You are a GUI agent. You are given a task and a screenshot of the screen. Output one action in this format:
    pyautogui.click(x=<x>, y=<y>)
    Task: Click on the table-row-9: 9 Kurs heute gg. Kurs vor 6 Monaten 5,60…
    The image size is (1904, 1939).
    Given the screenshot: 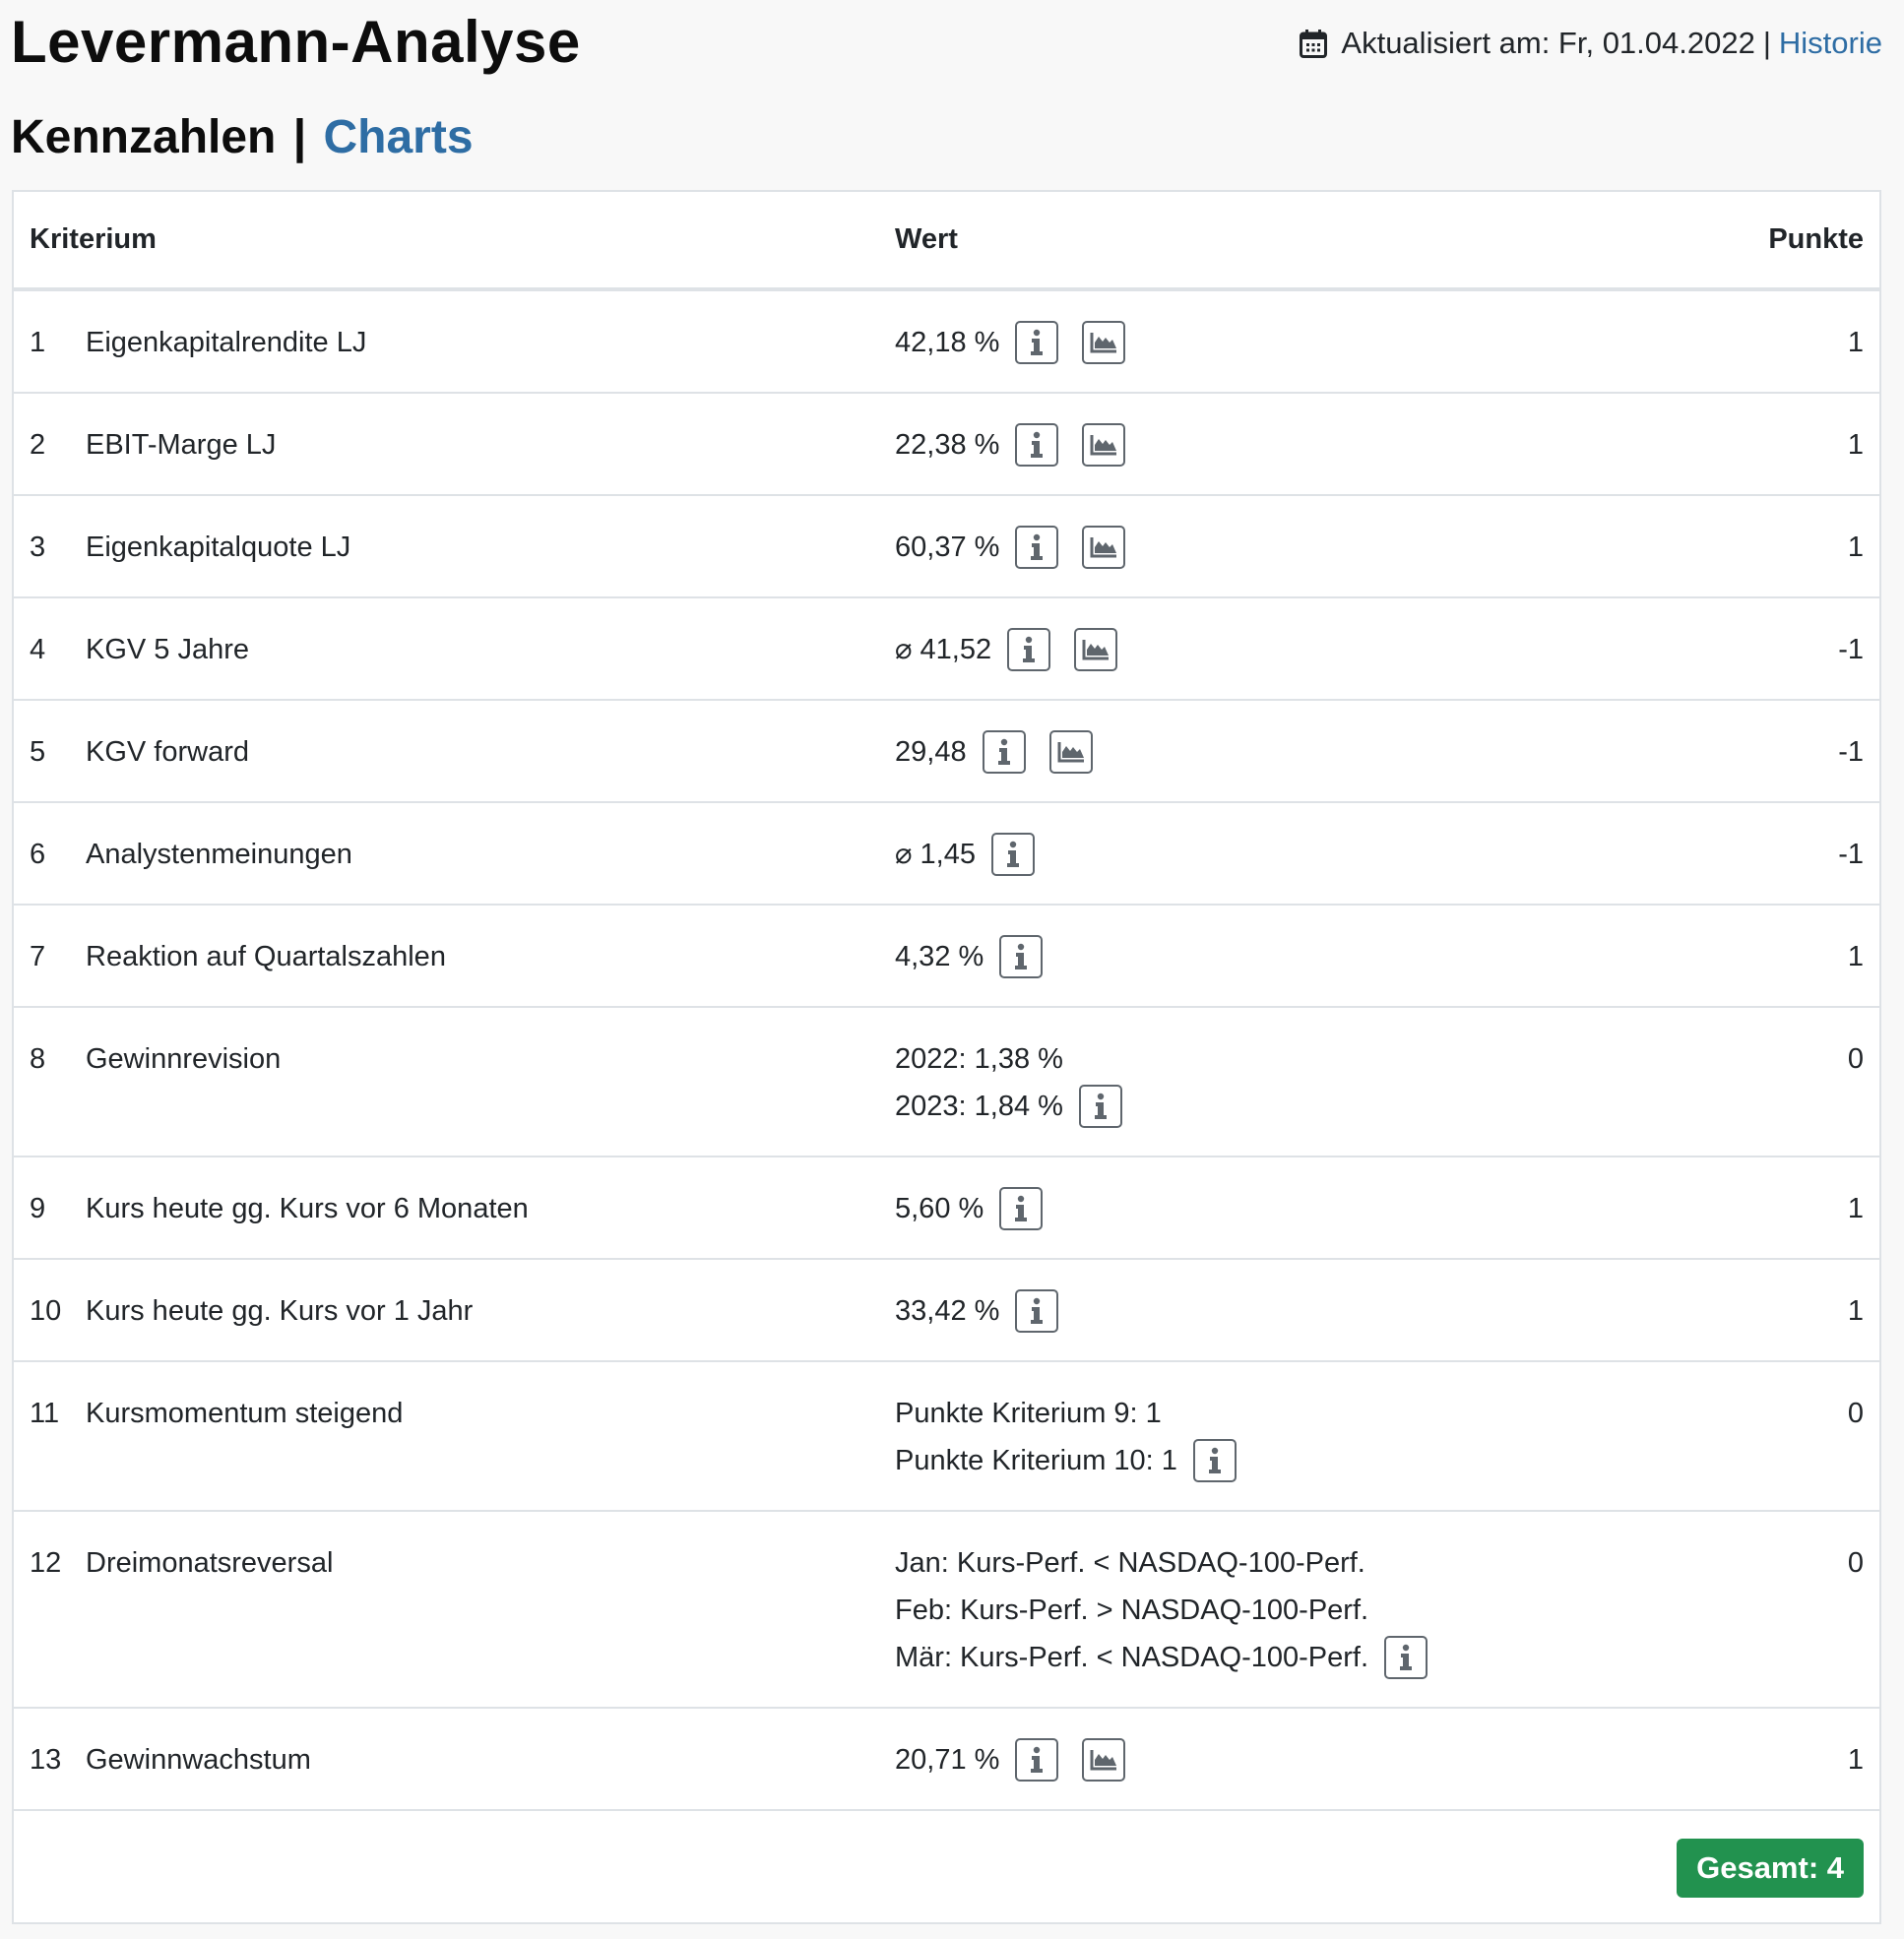 What is the action you would take?
    pyautogui.click(x=946, y=1208)
    